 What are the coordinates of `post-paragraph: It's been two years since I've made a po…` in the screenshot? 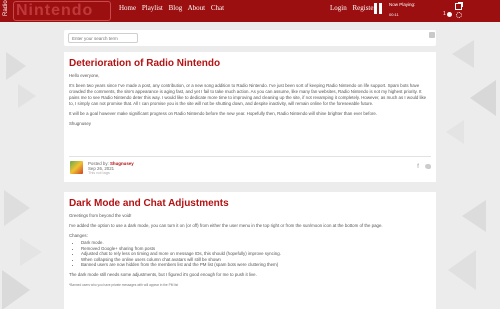 It's located at (248, 94).